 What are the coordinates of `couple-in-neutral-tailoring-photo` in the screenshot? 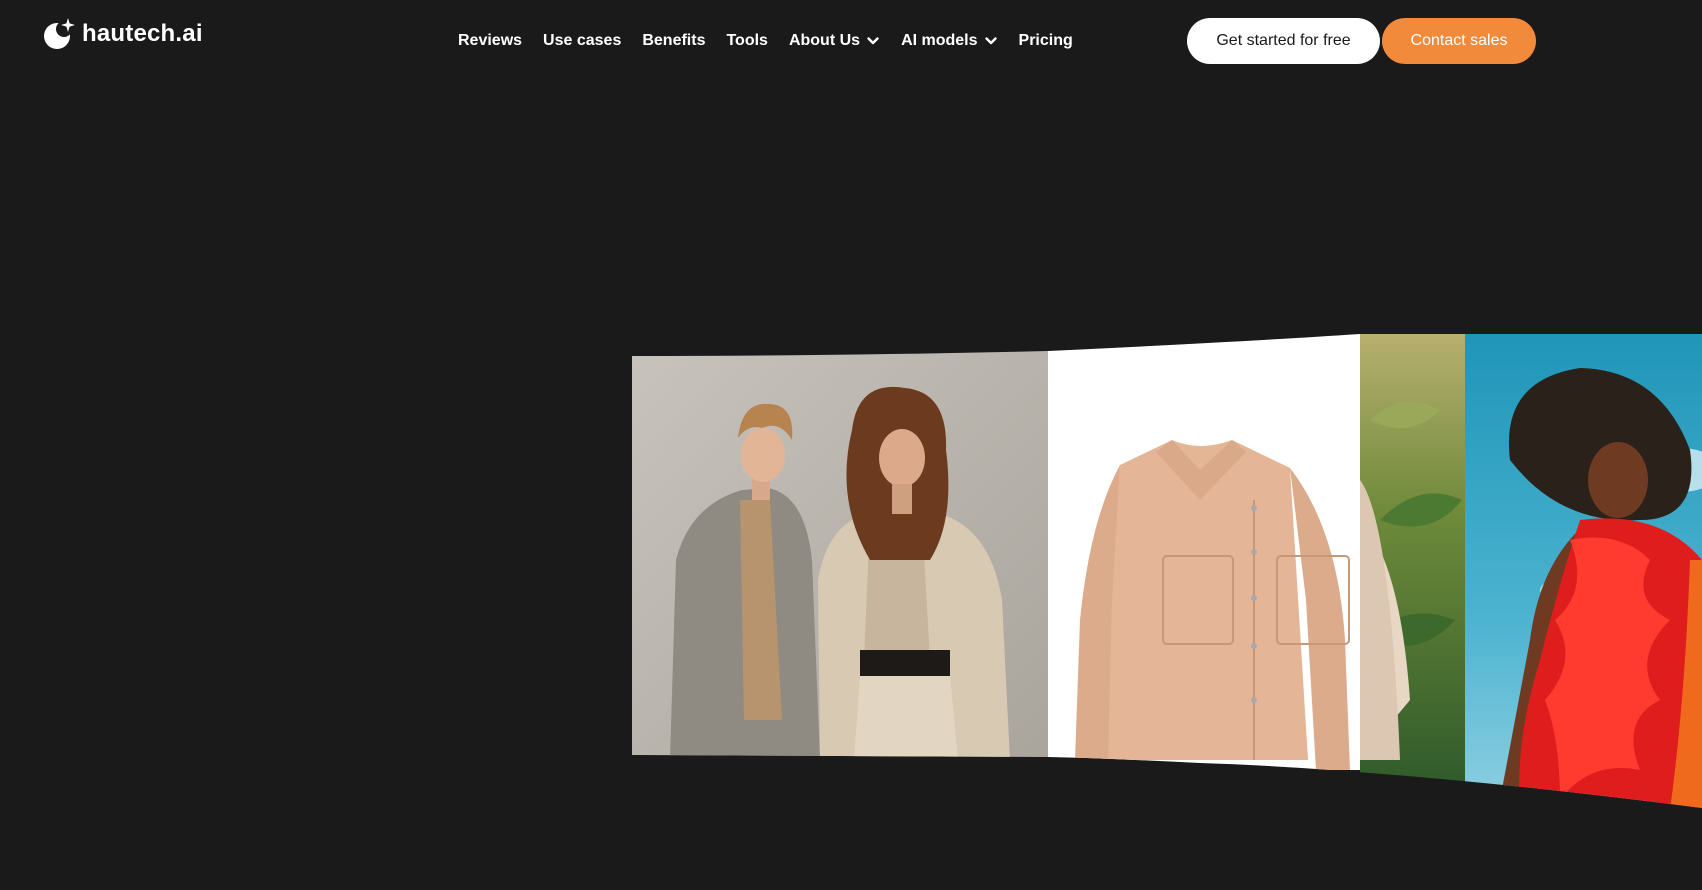 It's located at (840, 552).